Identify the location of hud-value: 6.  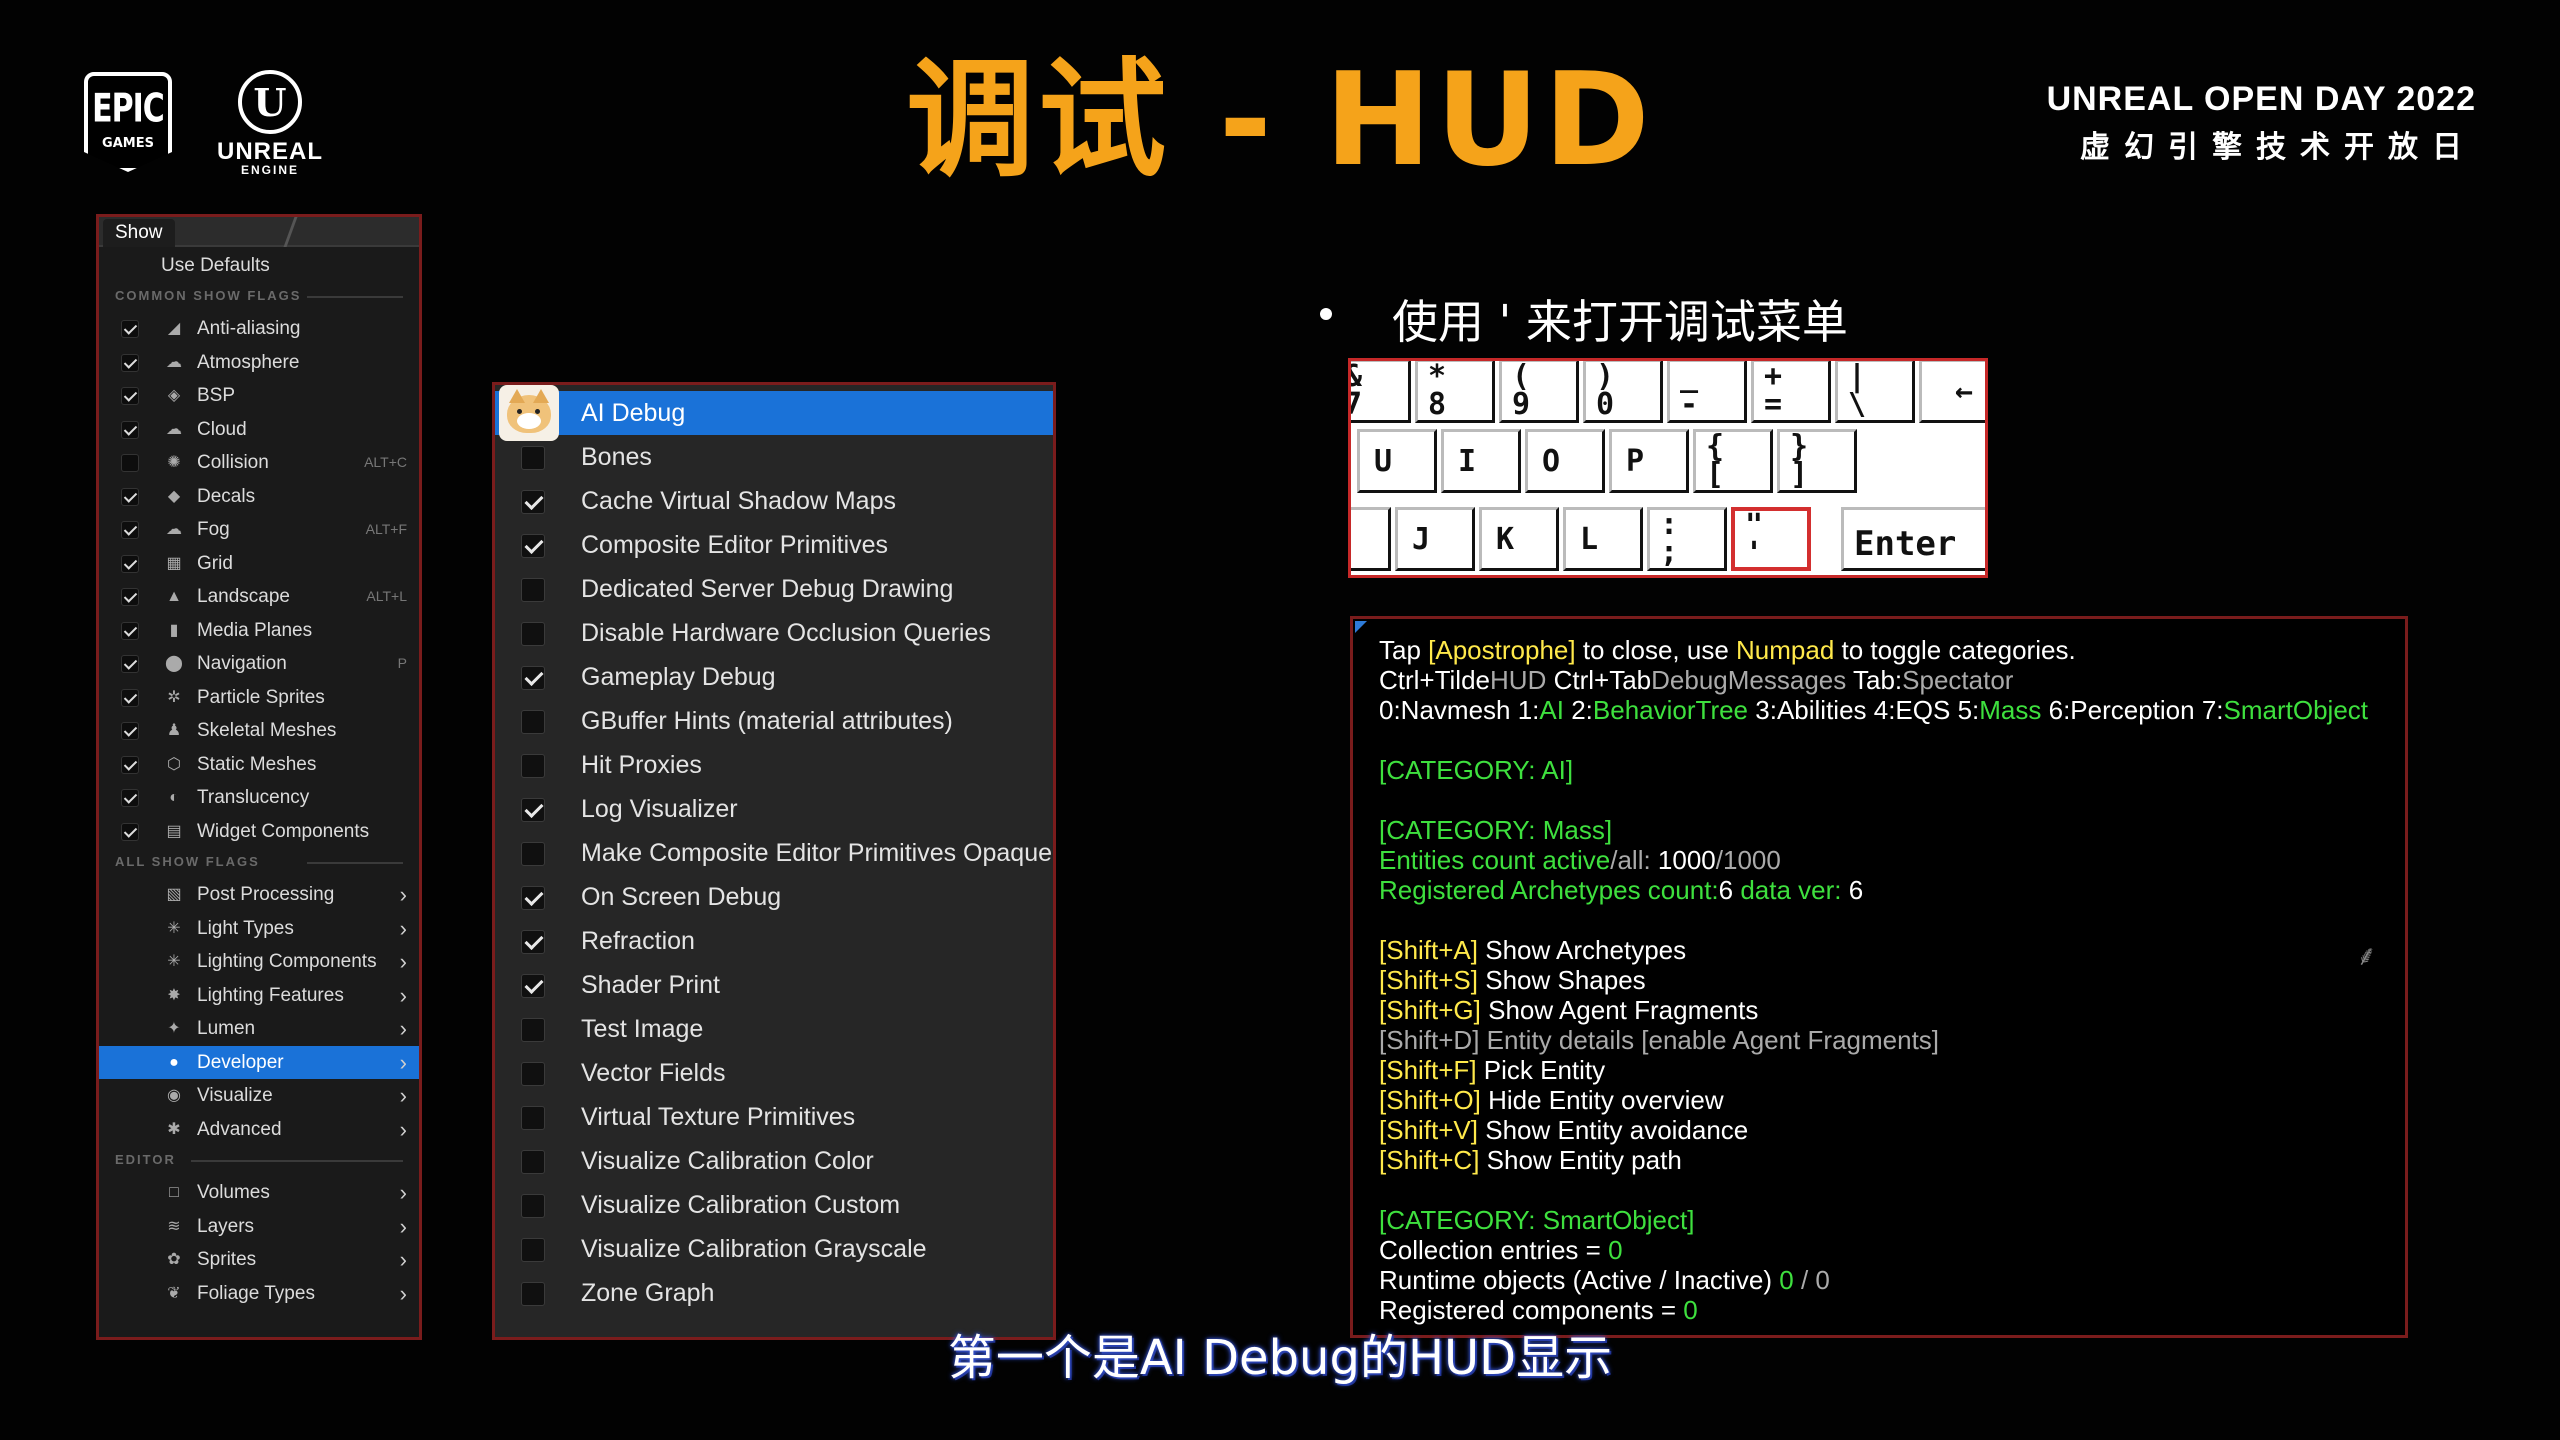
(1856, 890).